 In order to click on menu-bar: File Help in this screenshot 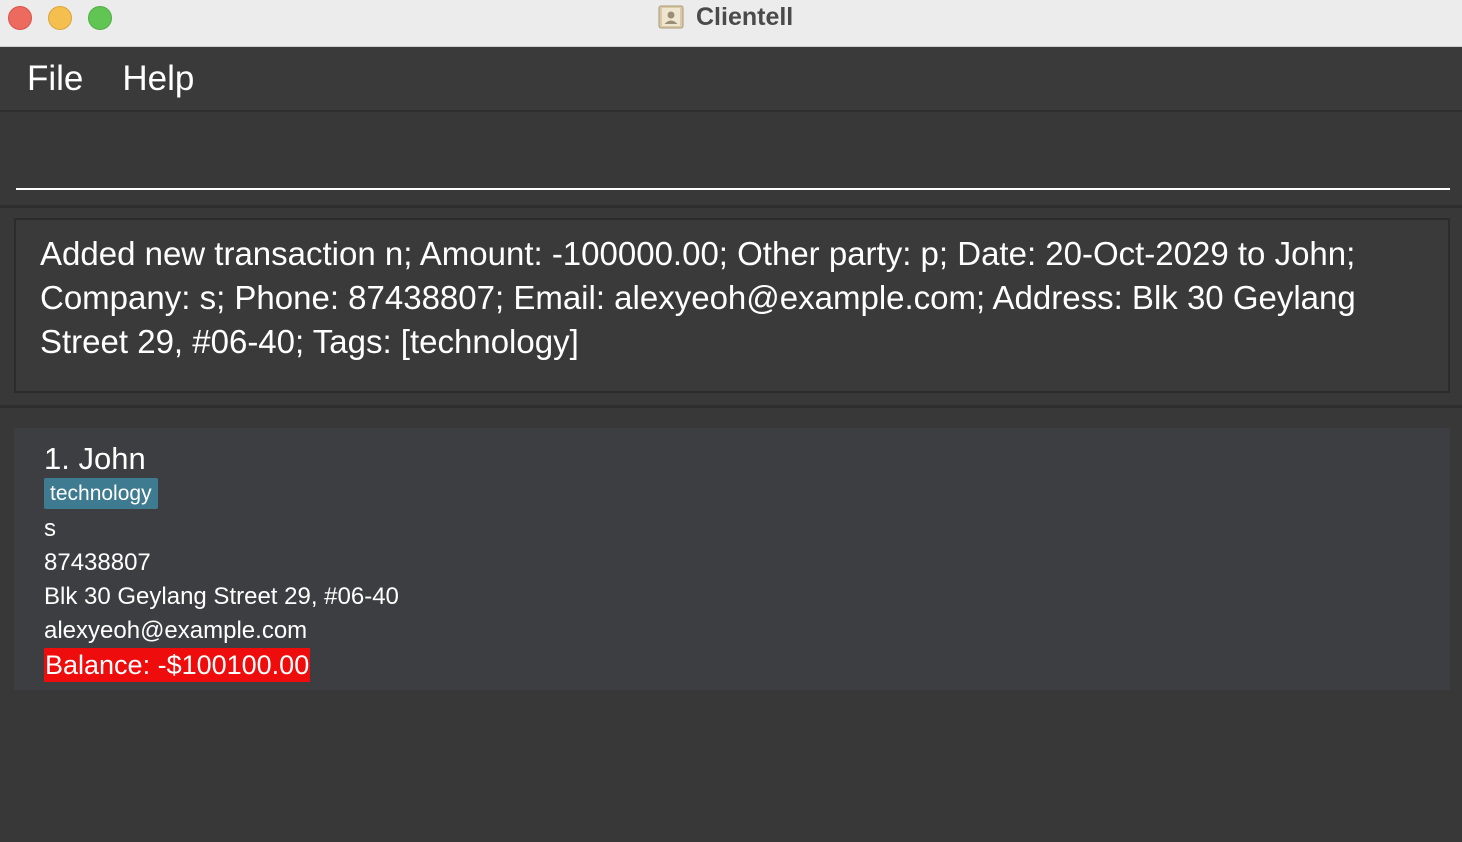, I will do `click(731, 79)`.